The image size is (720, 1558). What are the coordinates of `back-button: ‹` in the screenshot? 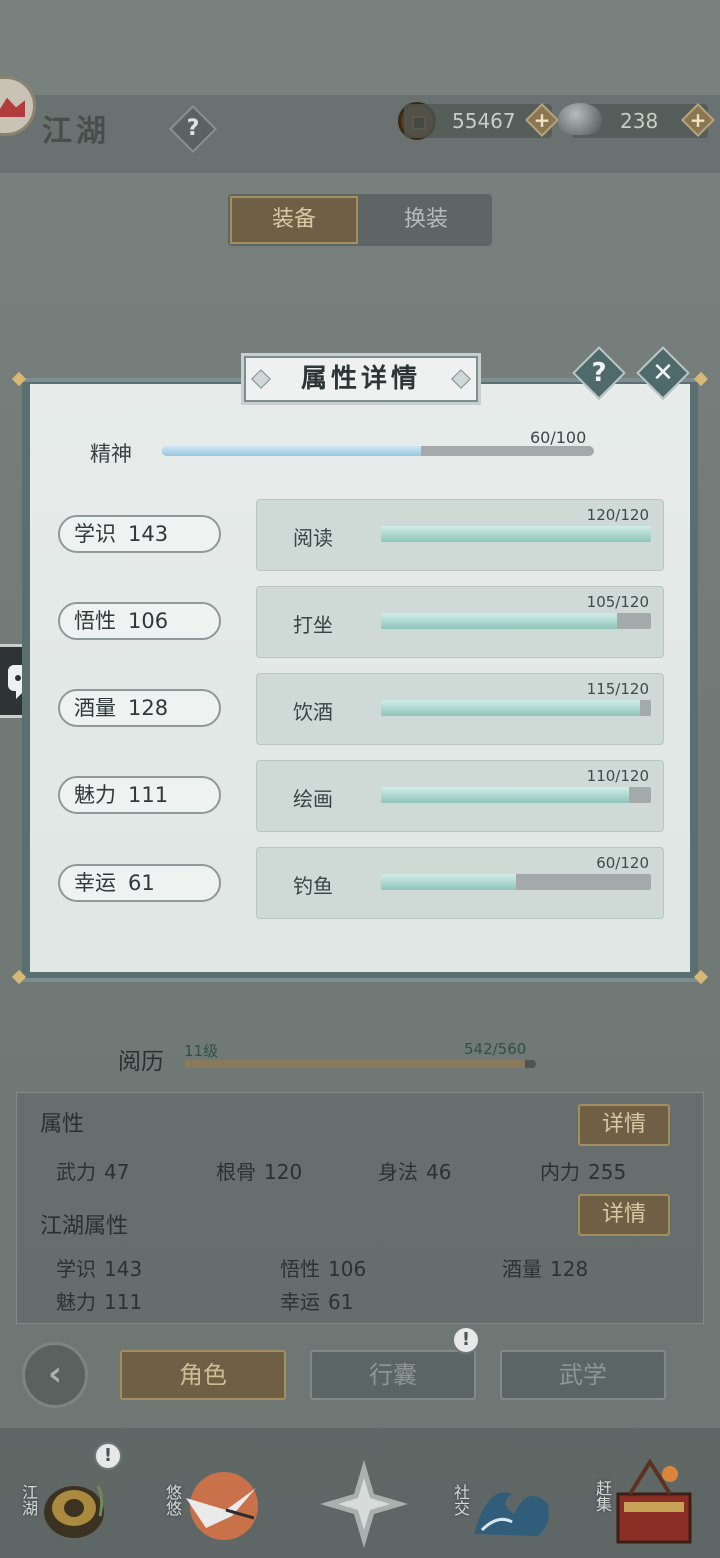 It's located at (55, 1375).